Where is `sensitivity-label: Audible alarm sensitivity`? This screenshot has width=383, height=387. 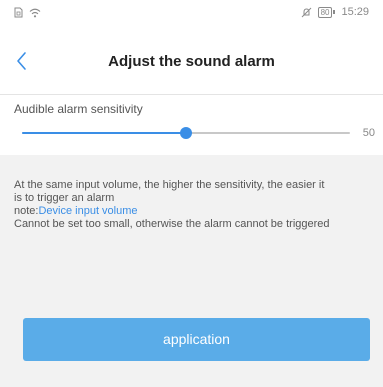
sensitivity-label: Audible alarm sensitivity is located at coordinates (78, 109).